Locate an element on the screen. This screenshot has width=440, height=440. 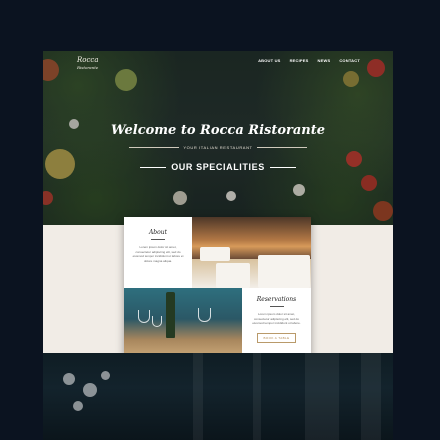
nav-item-news: NEWS is located at coordinates (324, 60).